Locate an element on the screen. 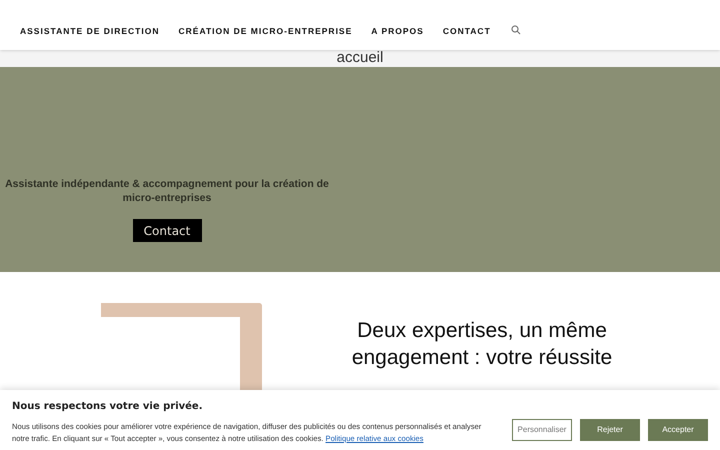  section-heading: Deux expertises, un même engagement : votre réussite is located at coordinates (482, 344).